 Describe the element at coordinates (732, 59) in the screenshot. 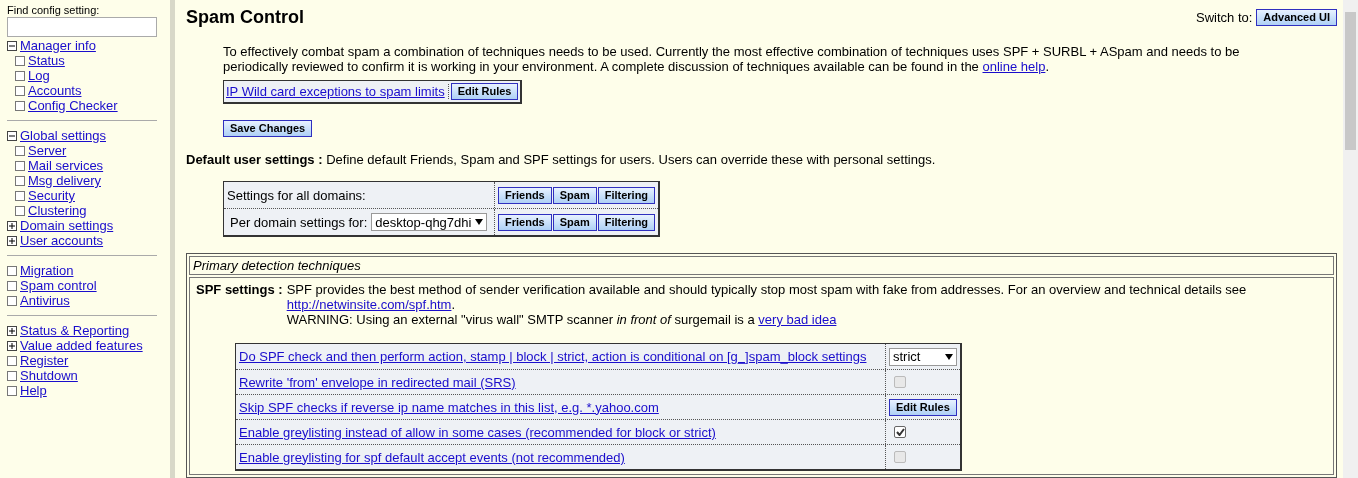

I see `intro-paragraph: To effectively combat spam a combination of techniques needs to be used. Currently the most effective combination of techniques uses SPF + SURBL + ASpam and needs to be periodically reviewed to confirm it is working in your environment. A complete discussion of techniques available can be found in the online help.` at that location.